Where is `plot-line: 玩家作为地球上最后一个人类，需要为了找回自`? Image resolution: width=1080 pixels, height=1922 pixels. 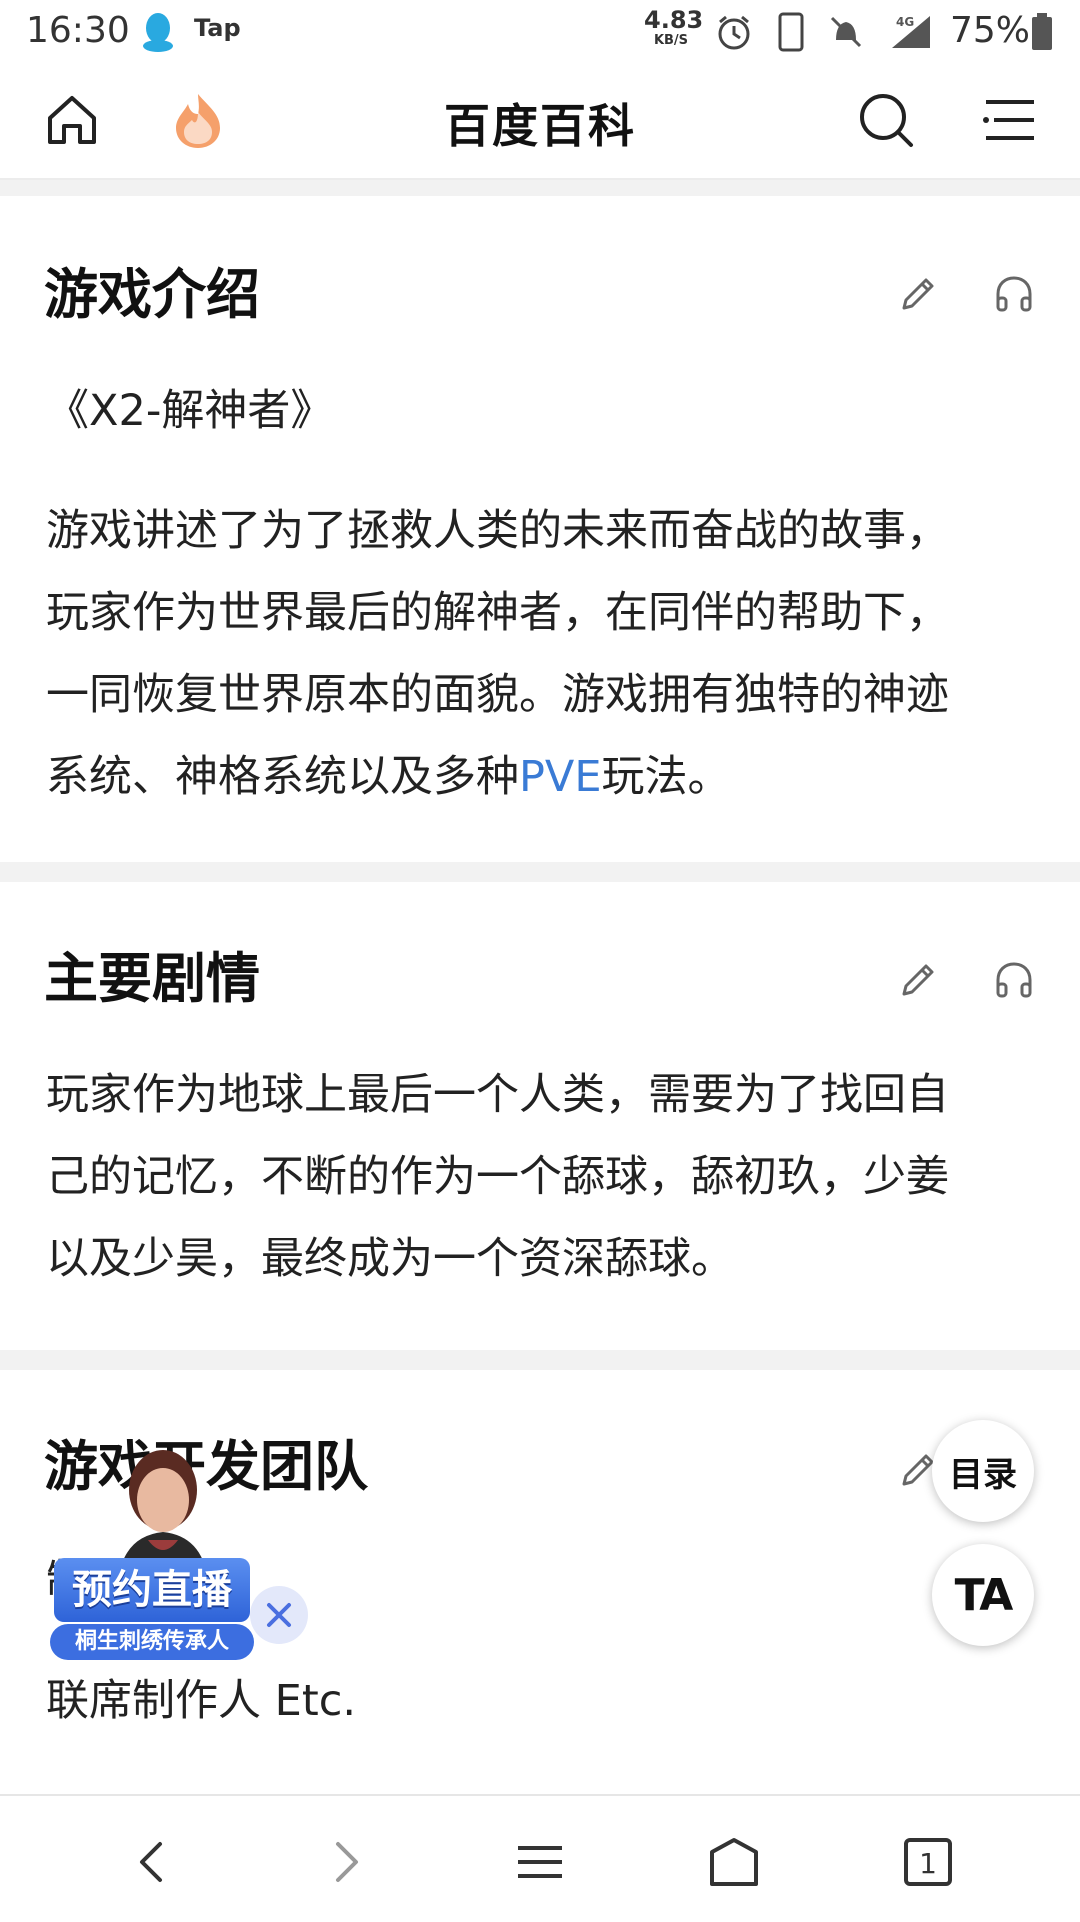
plot-line: 玩家作为地球上最后一个人类，需要为了找回自 is located at coordinates (497, 1095).